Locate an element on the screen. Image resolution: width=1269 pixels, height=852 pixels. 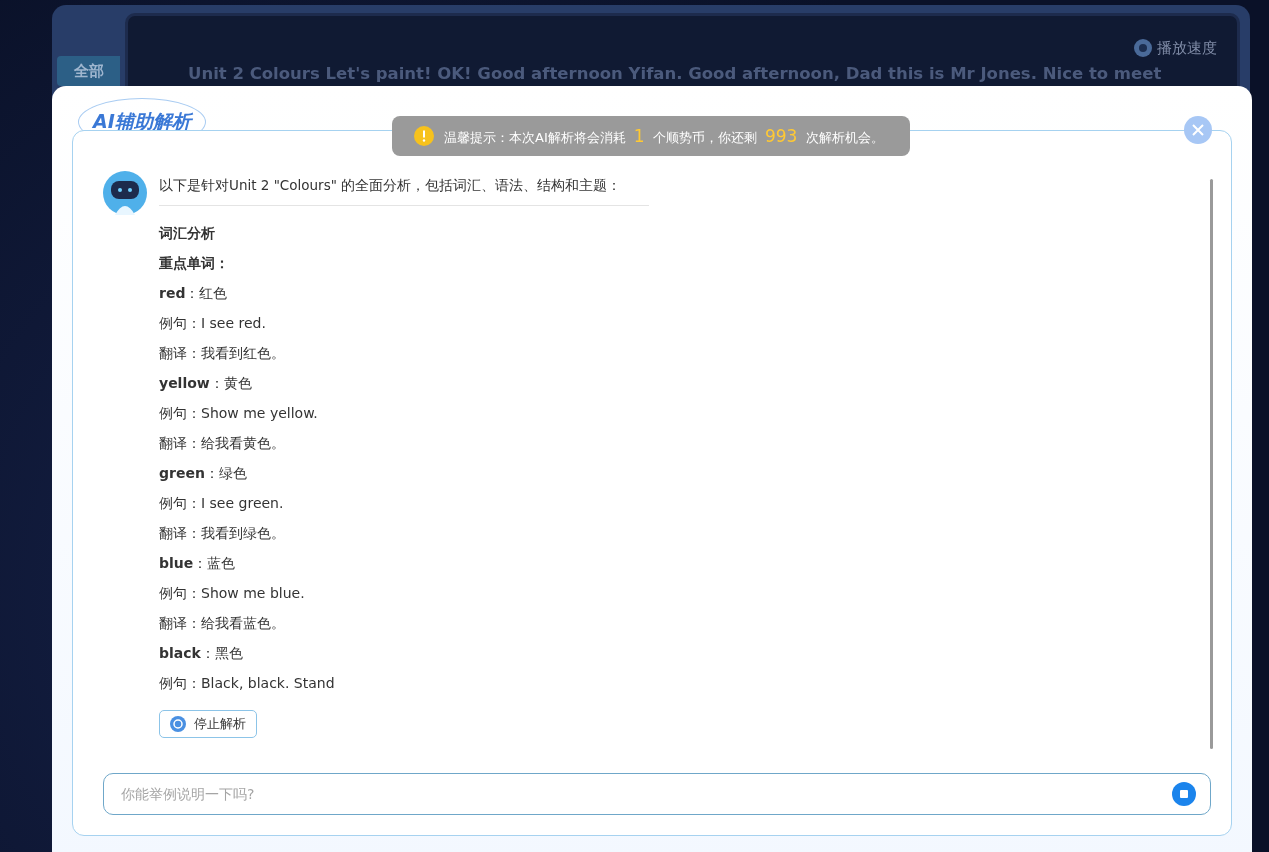
analysis-line: 例句：Show me blue. is located at coordinates (232, 593).